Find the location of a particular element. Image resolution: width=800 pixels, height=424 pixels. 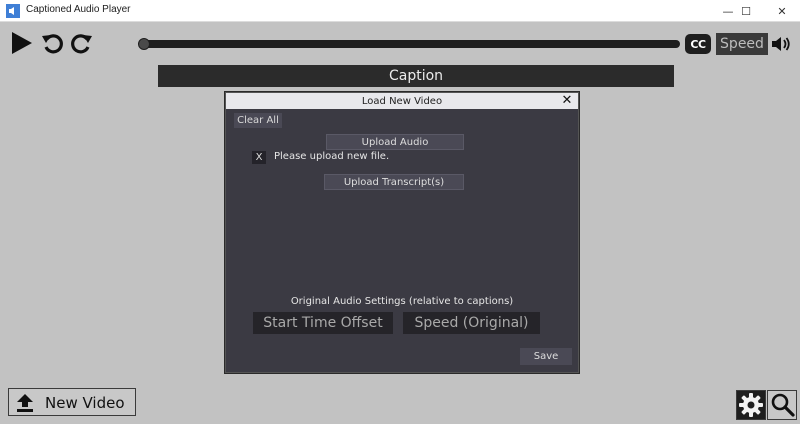

new-video-button: New Video is located at coordinates (72, 402).